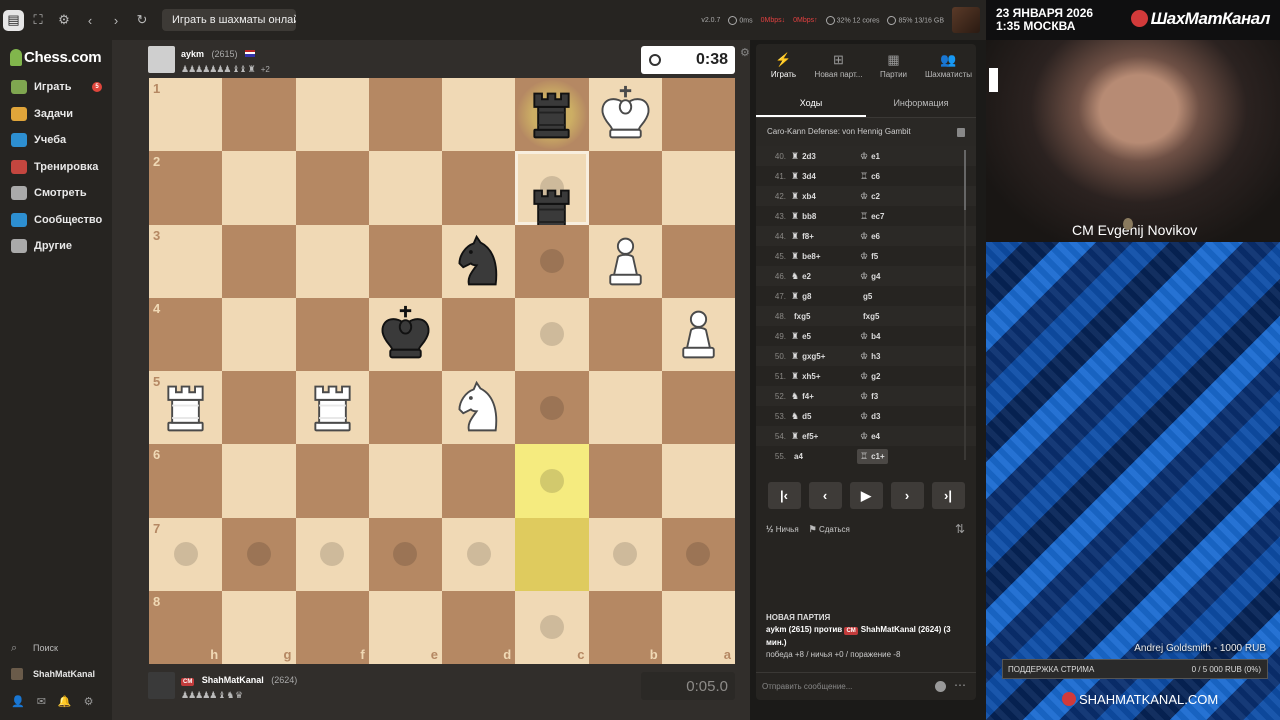  I want to click on black-move: ♔ h3, so click(870, 356).